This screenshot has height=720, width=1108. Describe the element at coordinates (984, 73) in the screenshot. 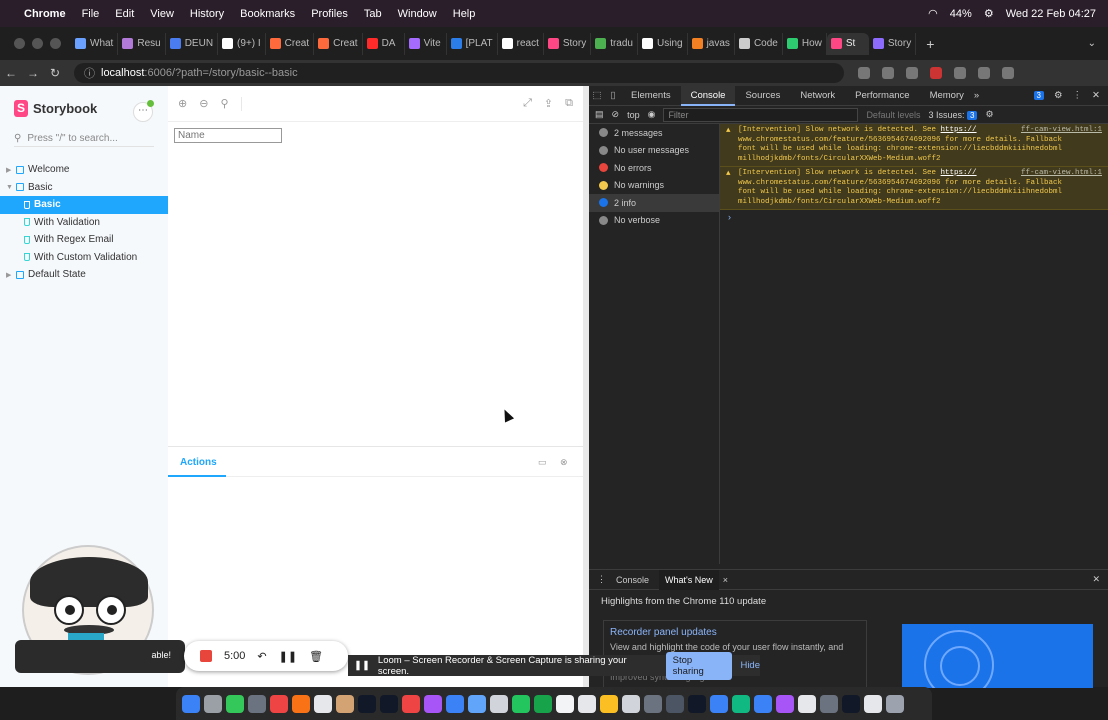

I see `sidepanel-icon` at that location.